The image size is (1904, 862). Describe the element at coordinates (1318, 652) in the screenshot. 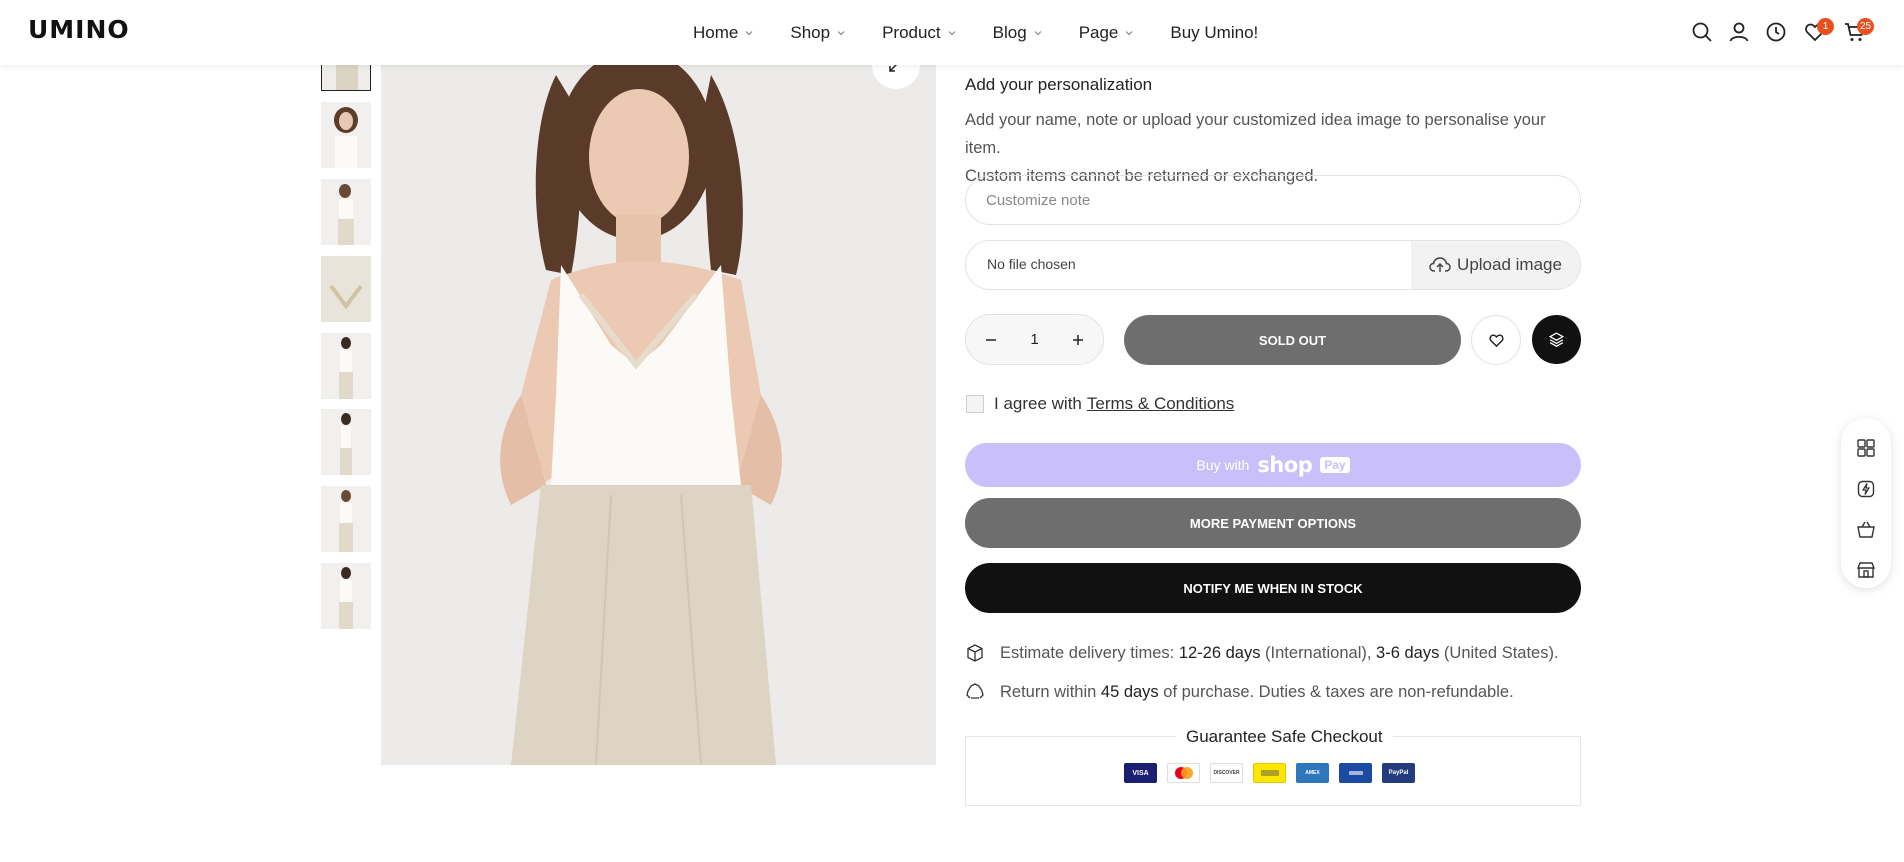

I see `delivery-intl-label: (International),` at that location.